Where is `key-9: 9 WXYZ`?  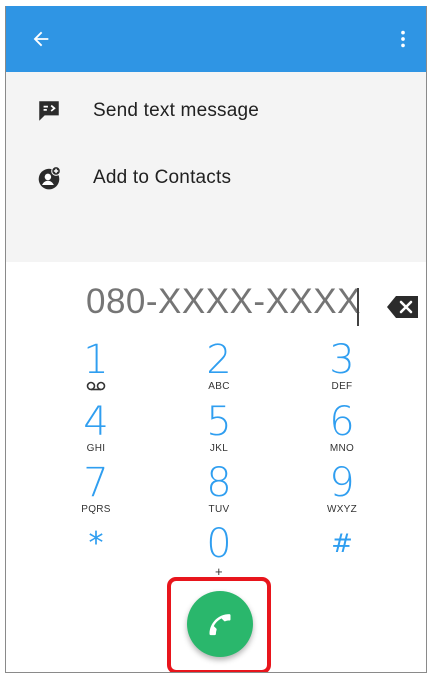 key-9: 9 WXYZ is located at coordinates (342, 494).